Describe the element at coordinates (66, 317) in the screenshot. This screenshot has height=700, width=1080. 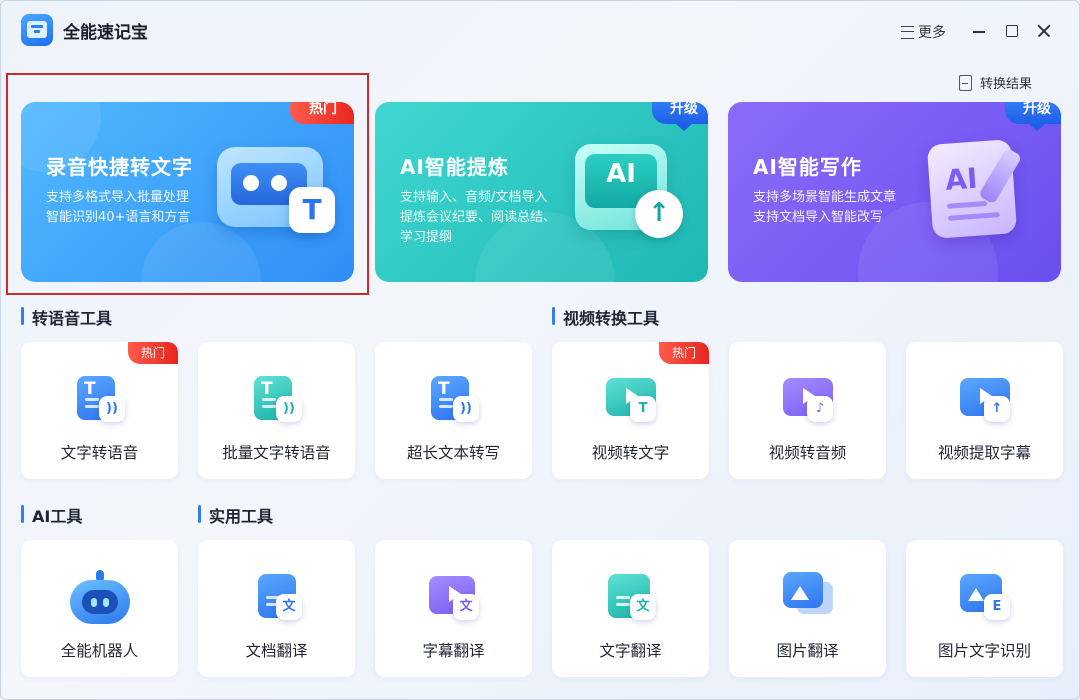
I see `section-voice-tools: 转语音工具` at that location.